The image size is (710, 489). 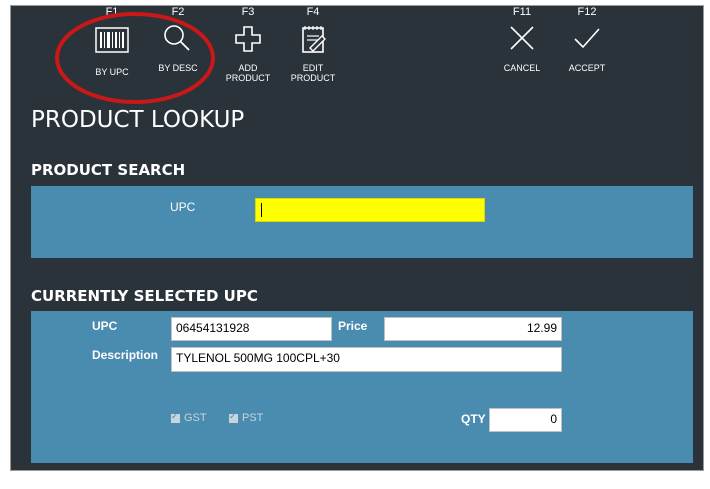 I want to click on product-search-heading: PRODUCT SEARCH, so click(x=108, y=170).